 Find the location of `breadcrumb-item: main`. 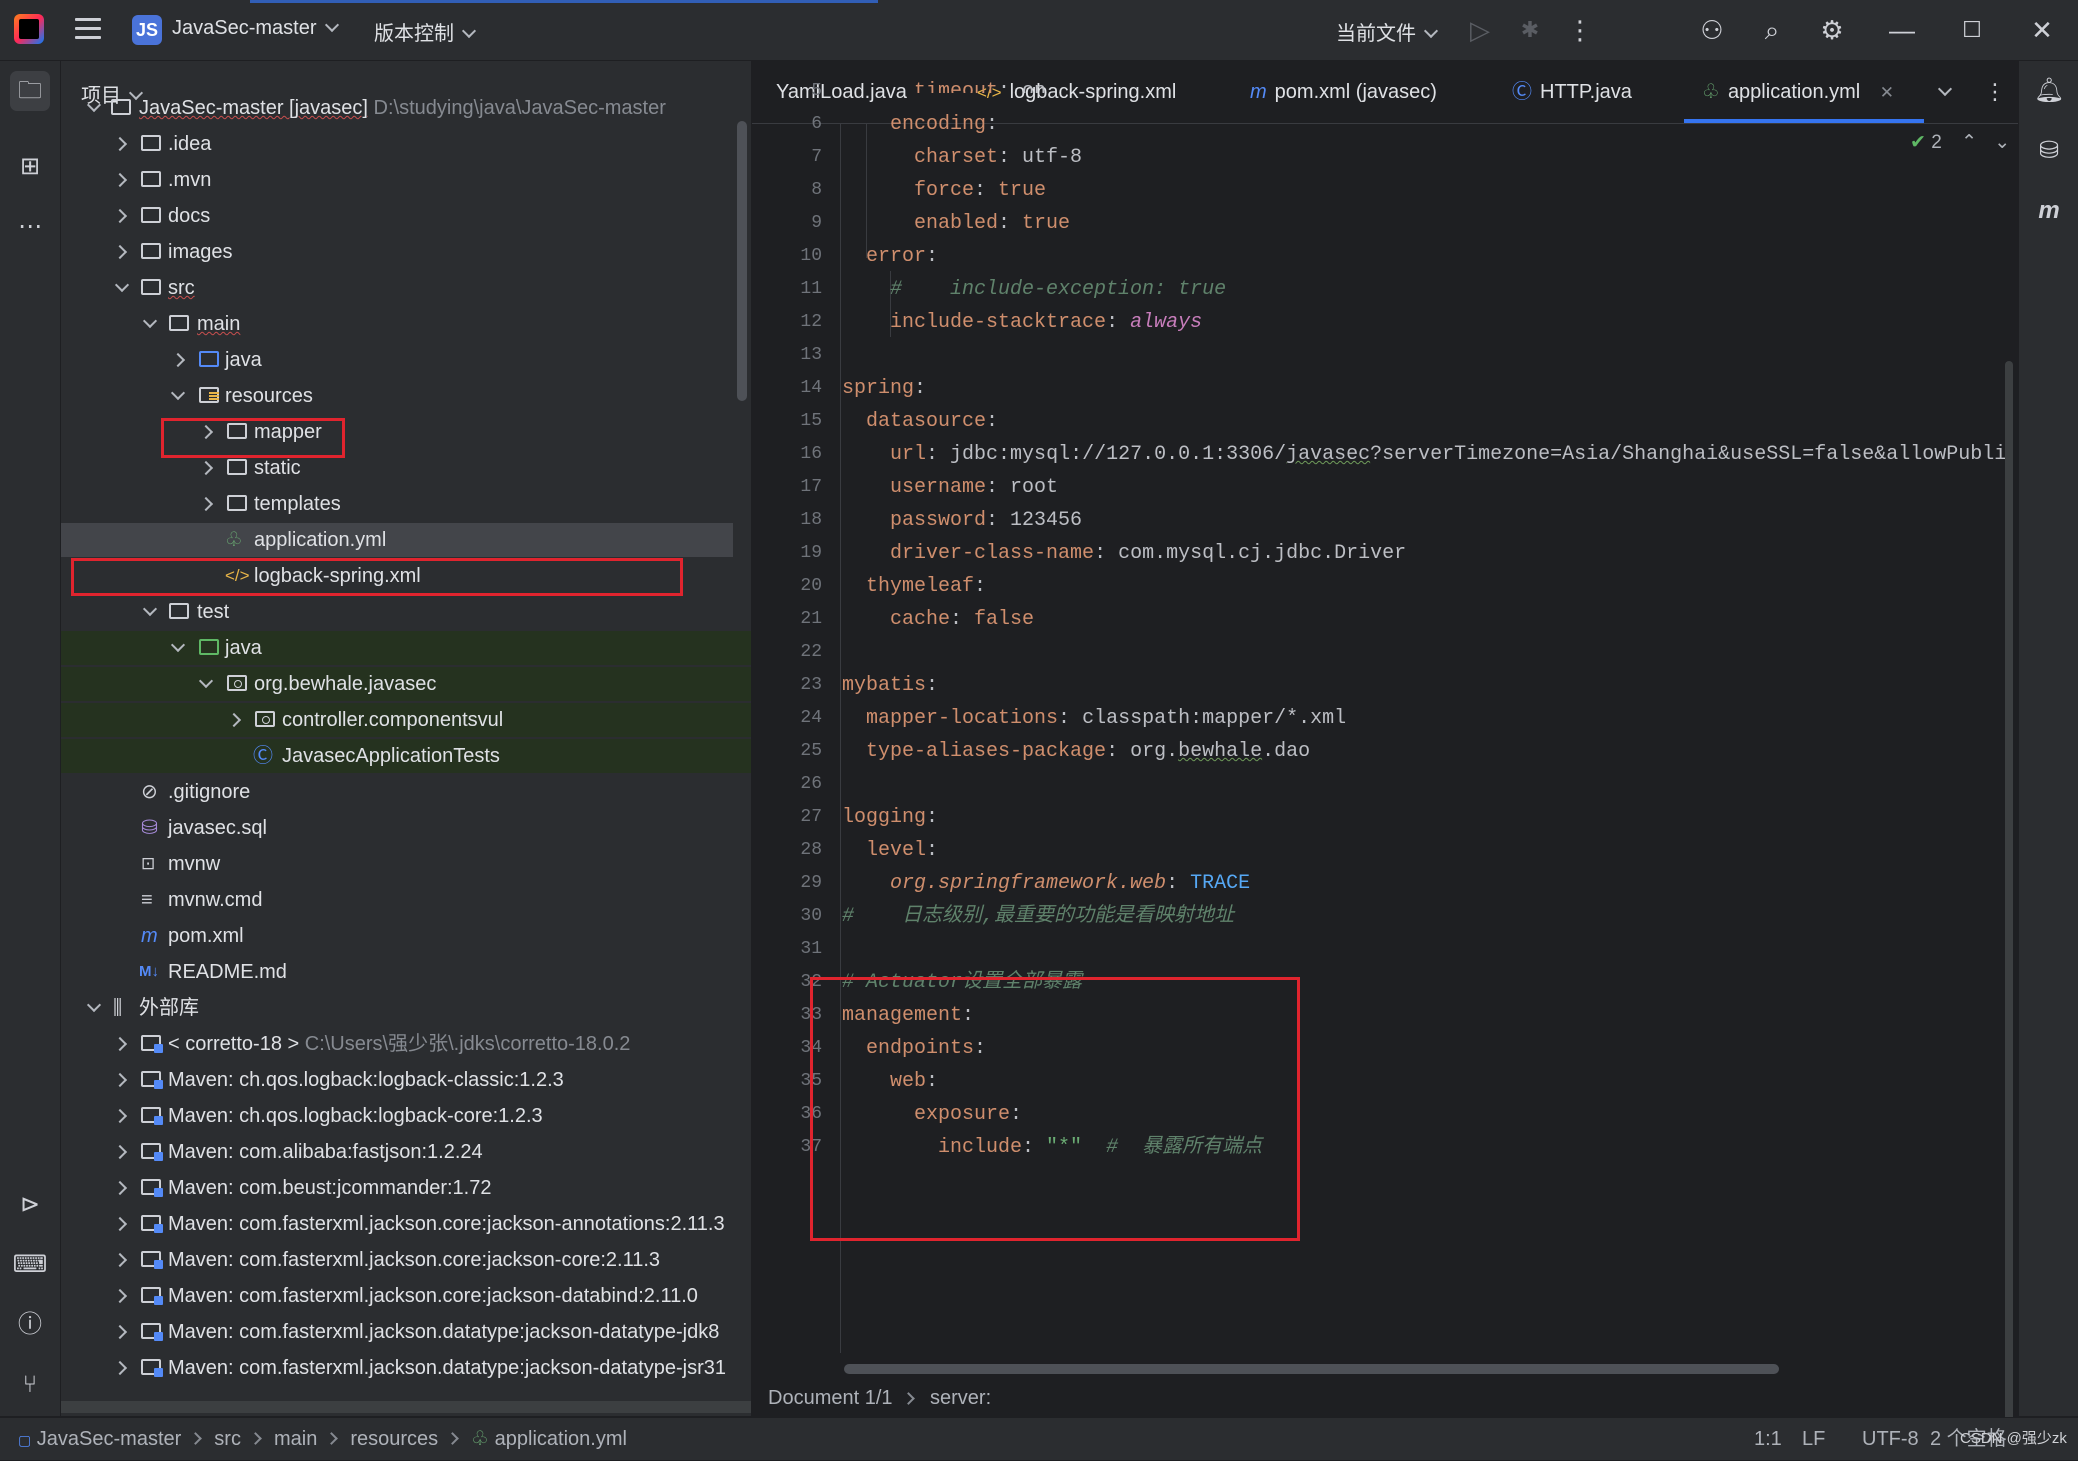

breadcrumb-item: main is located at coordinates (295, 1439).